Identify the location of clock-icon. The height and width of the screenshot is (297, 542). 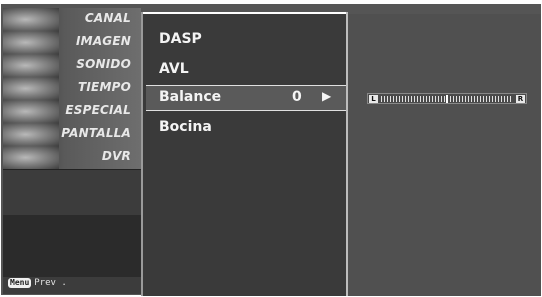
(31, 88).